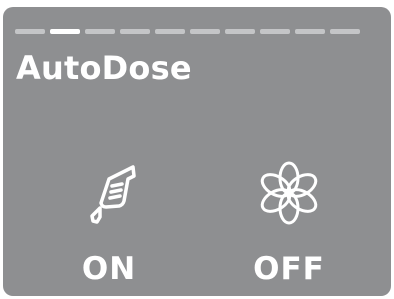 Image resolution: width=394 pixels, height=299 pixels. I want to click on on-label: ON, so click(109, 269).